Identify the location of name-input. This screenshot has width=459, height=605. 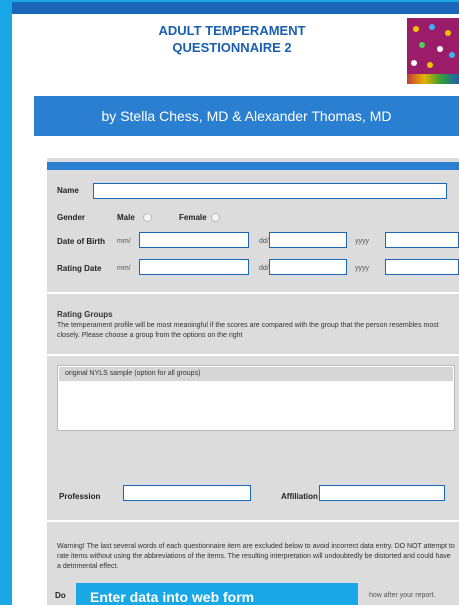
(270, 191).